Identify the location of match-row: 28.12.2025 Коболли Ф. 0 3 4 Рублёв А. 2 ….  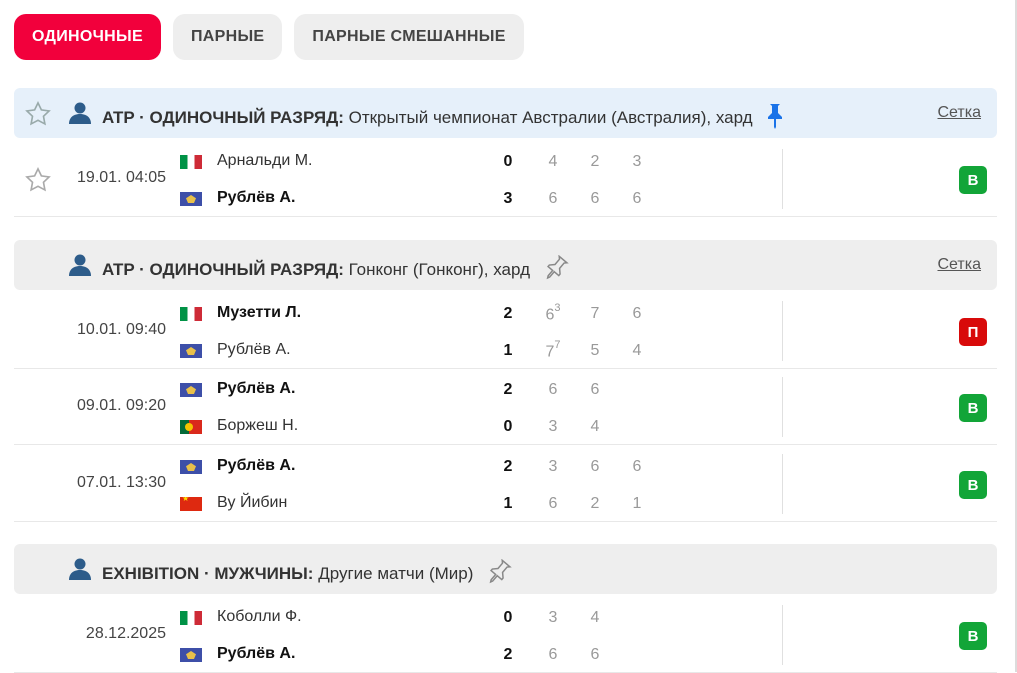
(505, 635).